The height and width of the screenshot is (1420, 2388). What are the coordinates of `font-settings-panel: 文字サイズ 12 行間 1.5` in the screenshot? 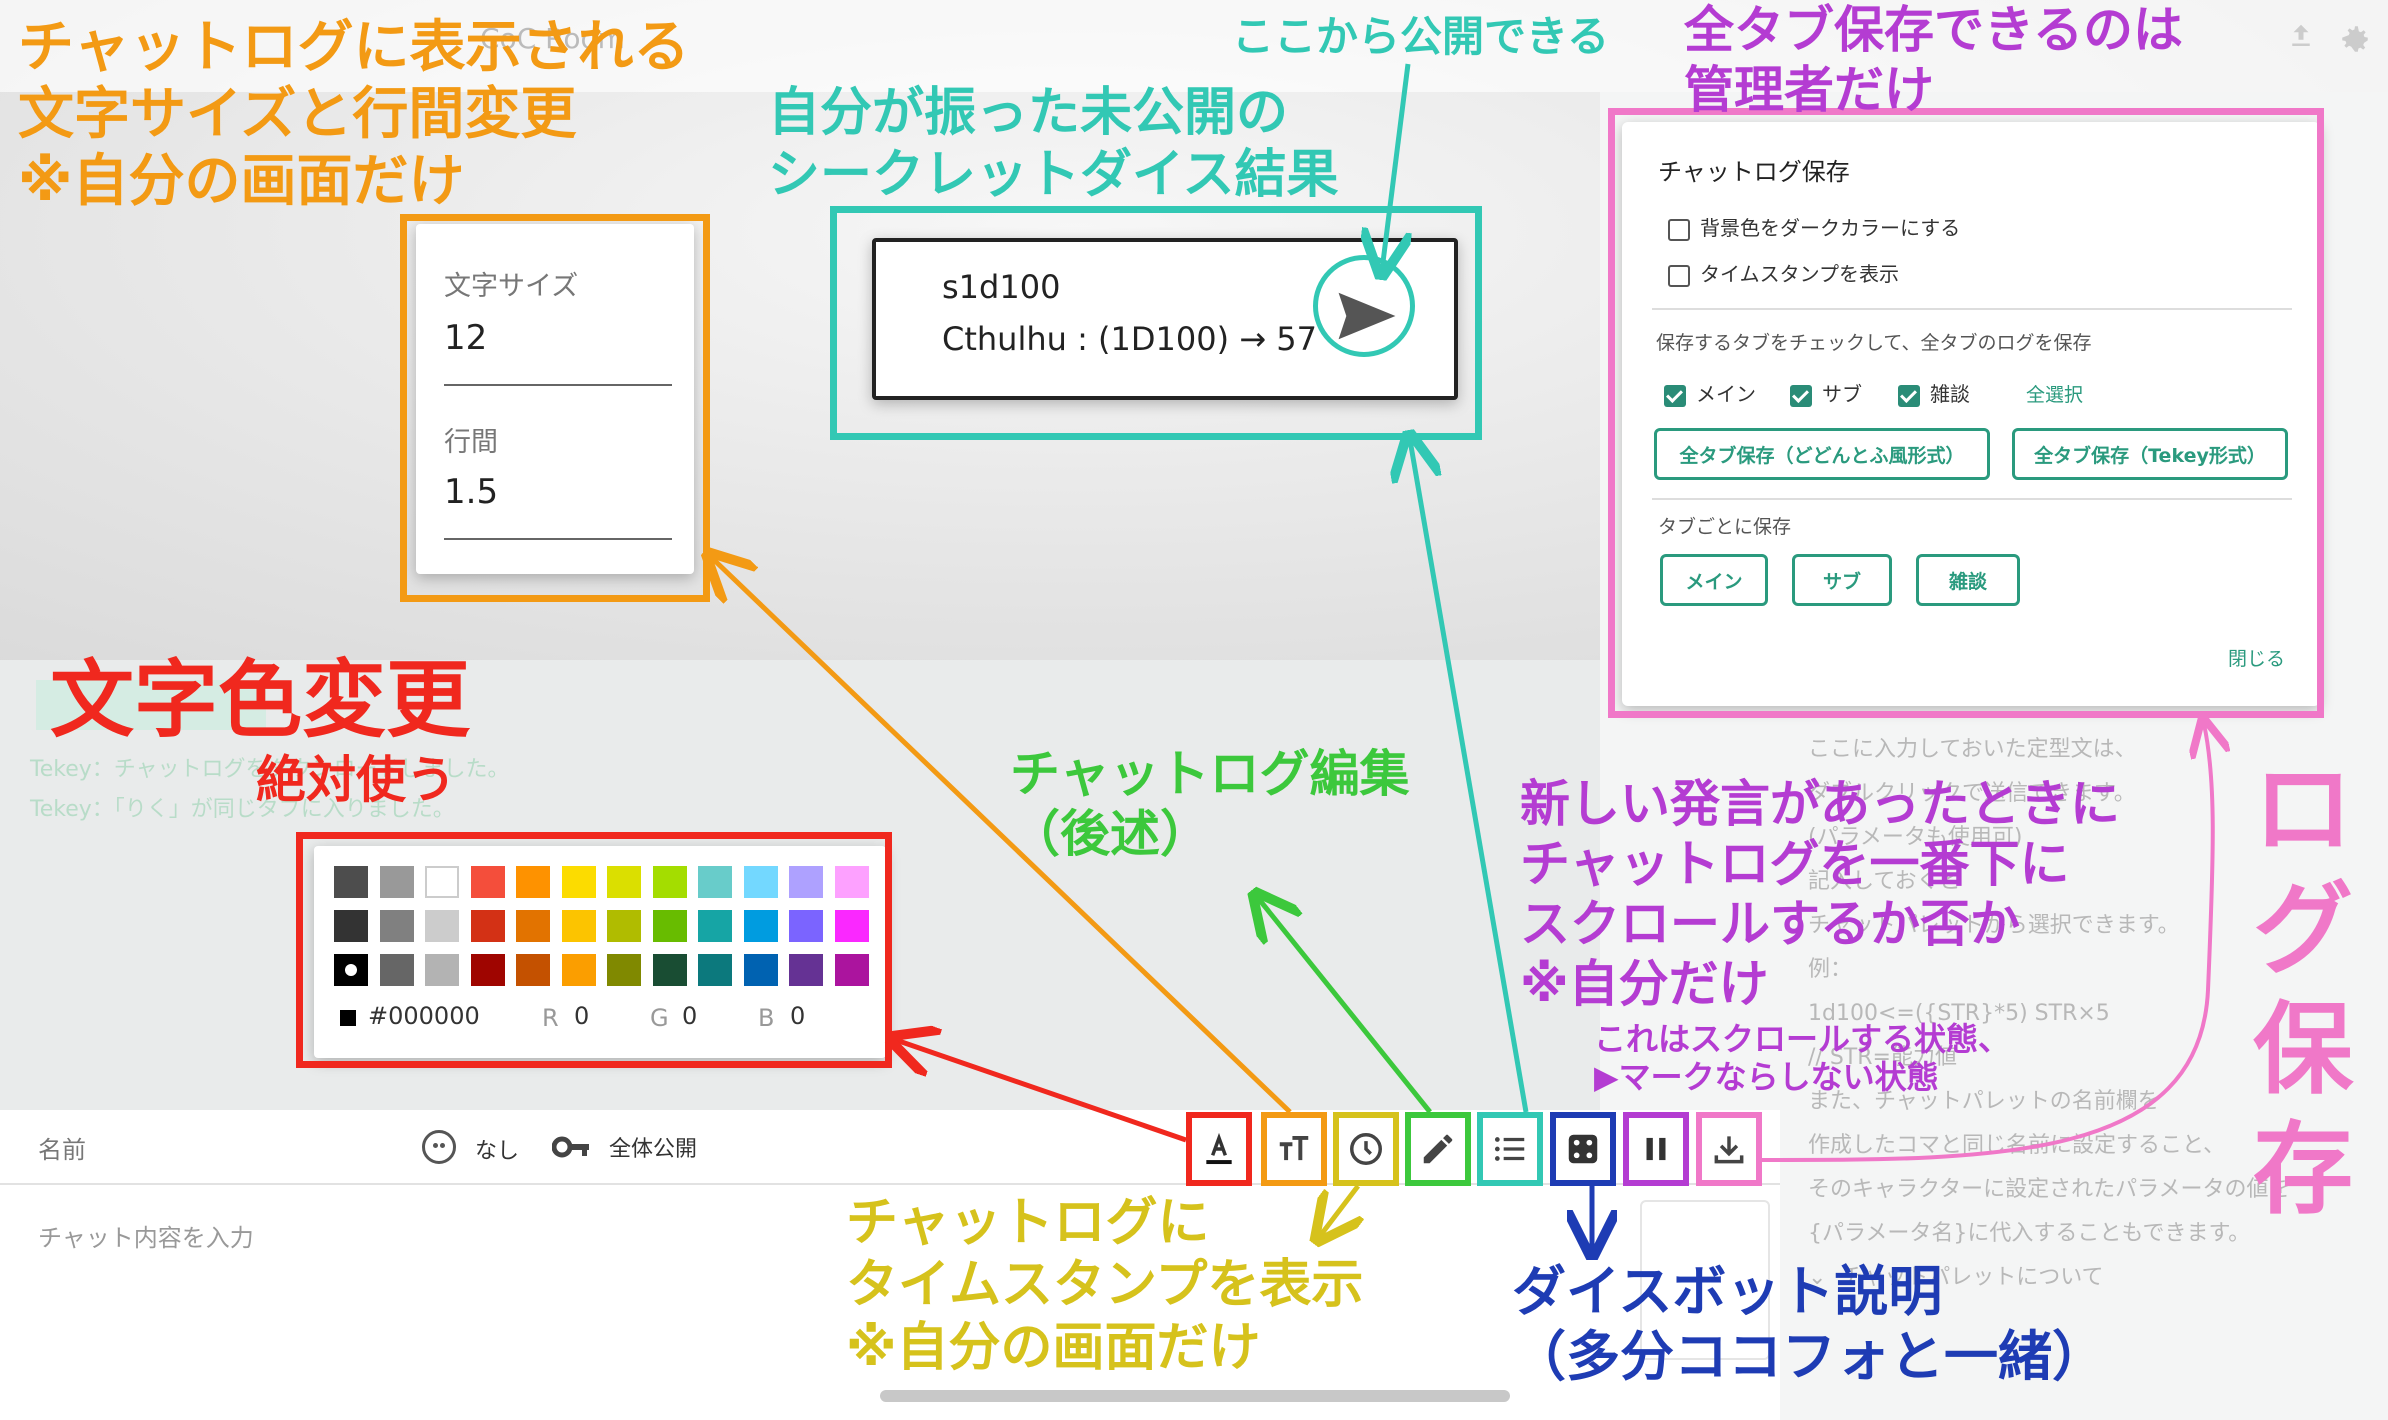 It's located at (555, 399).